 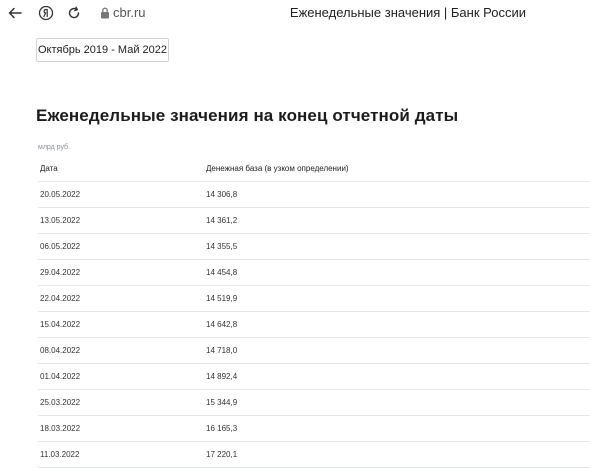 I want to click on yandex-icon, so click(x=46, y=13).